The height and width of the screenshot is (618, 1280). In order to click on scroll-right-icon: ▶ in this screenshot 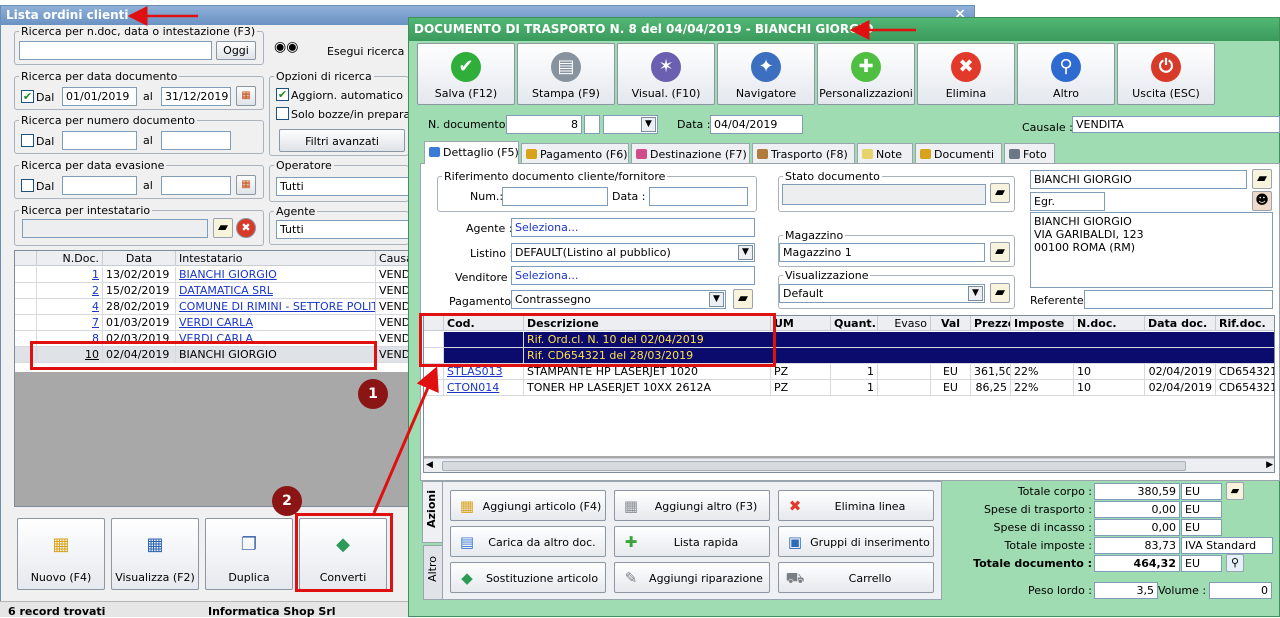, I will do `click(1269, 465)`.